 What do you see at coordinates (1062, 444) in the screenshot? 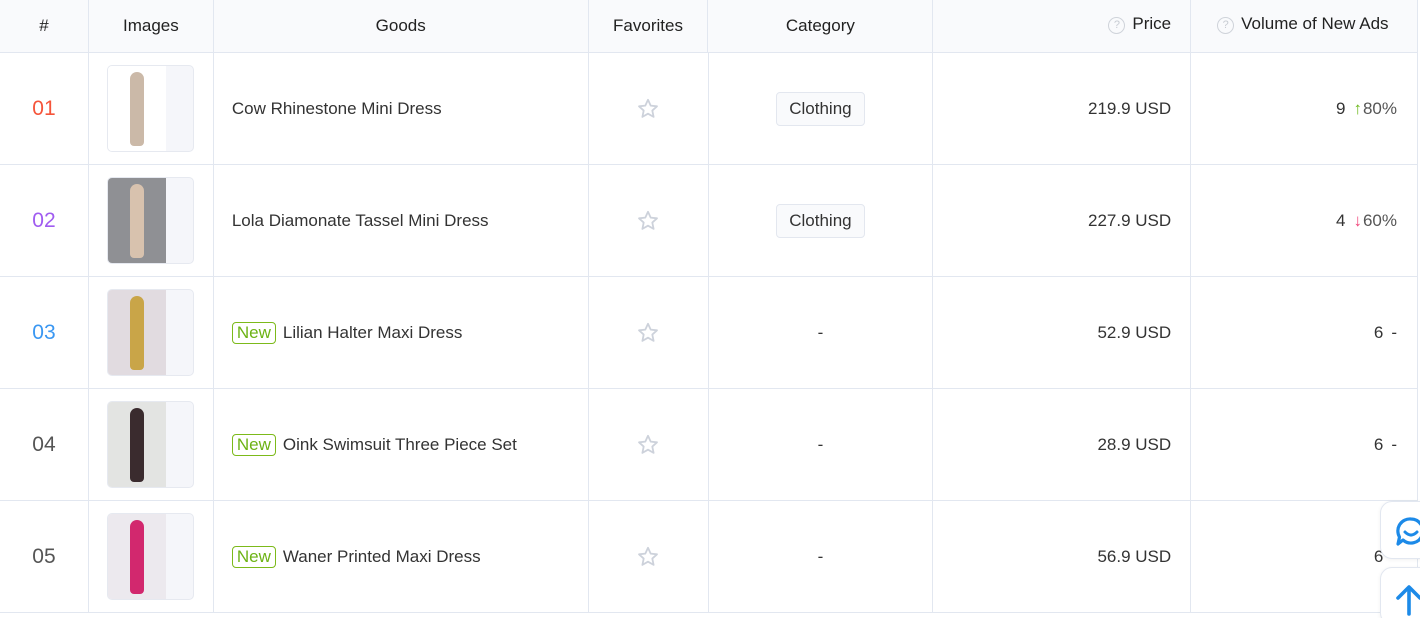
I see `price-cell: 28.9 USD` at bounding box center [1062, 444].